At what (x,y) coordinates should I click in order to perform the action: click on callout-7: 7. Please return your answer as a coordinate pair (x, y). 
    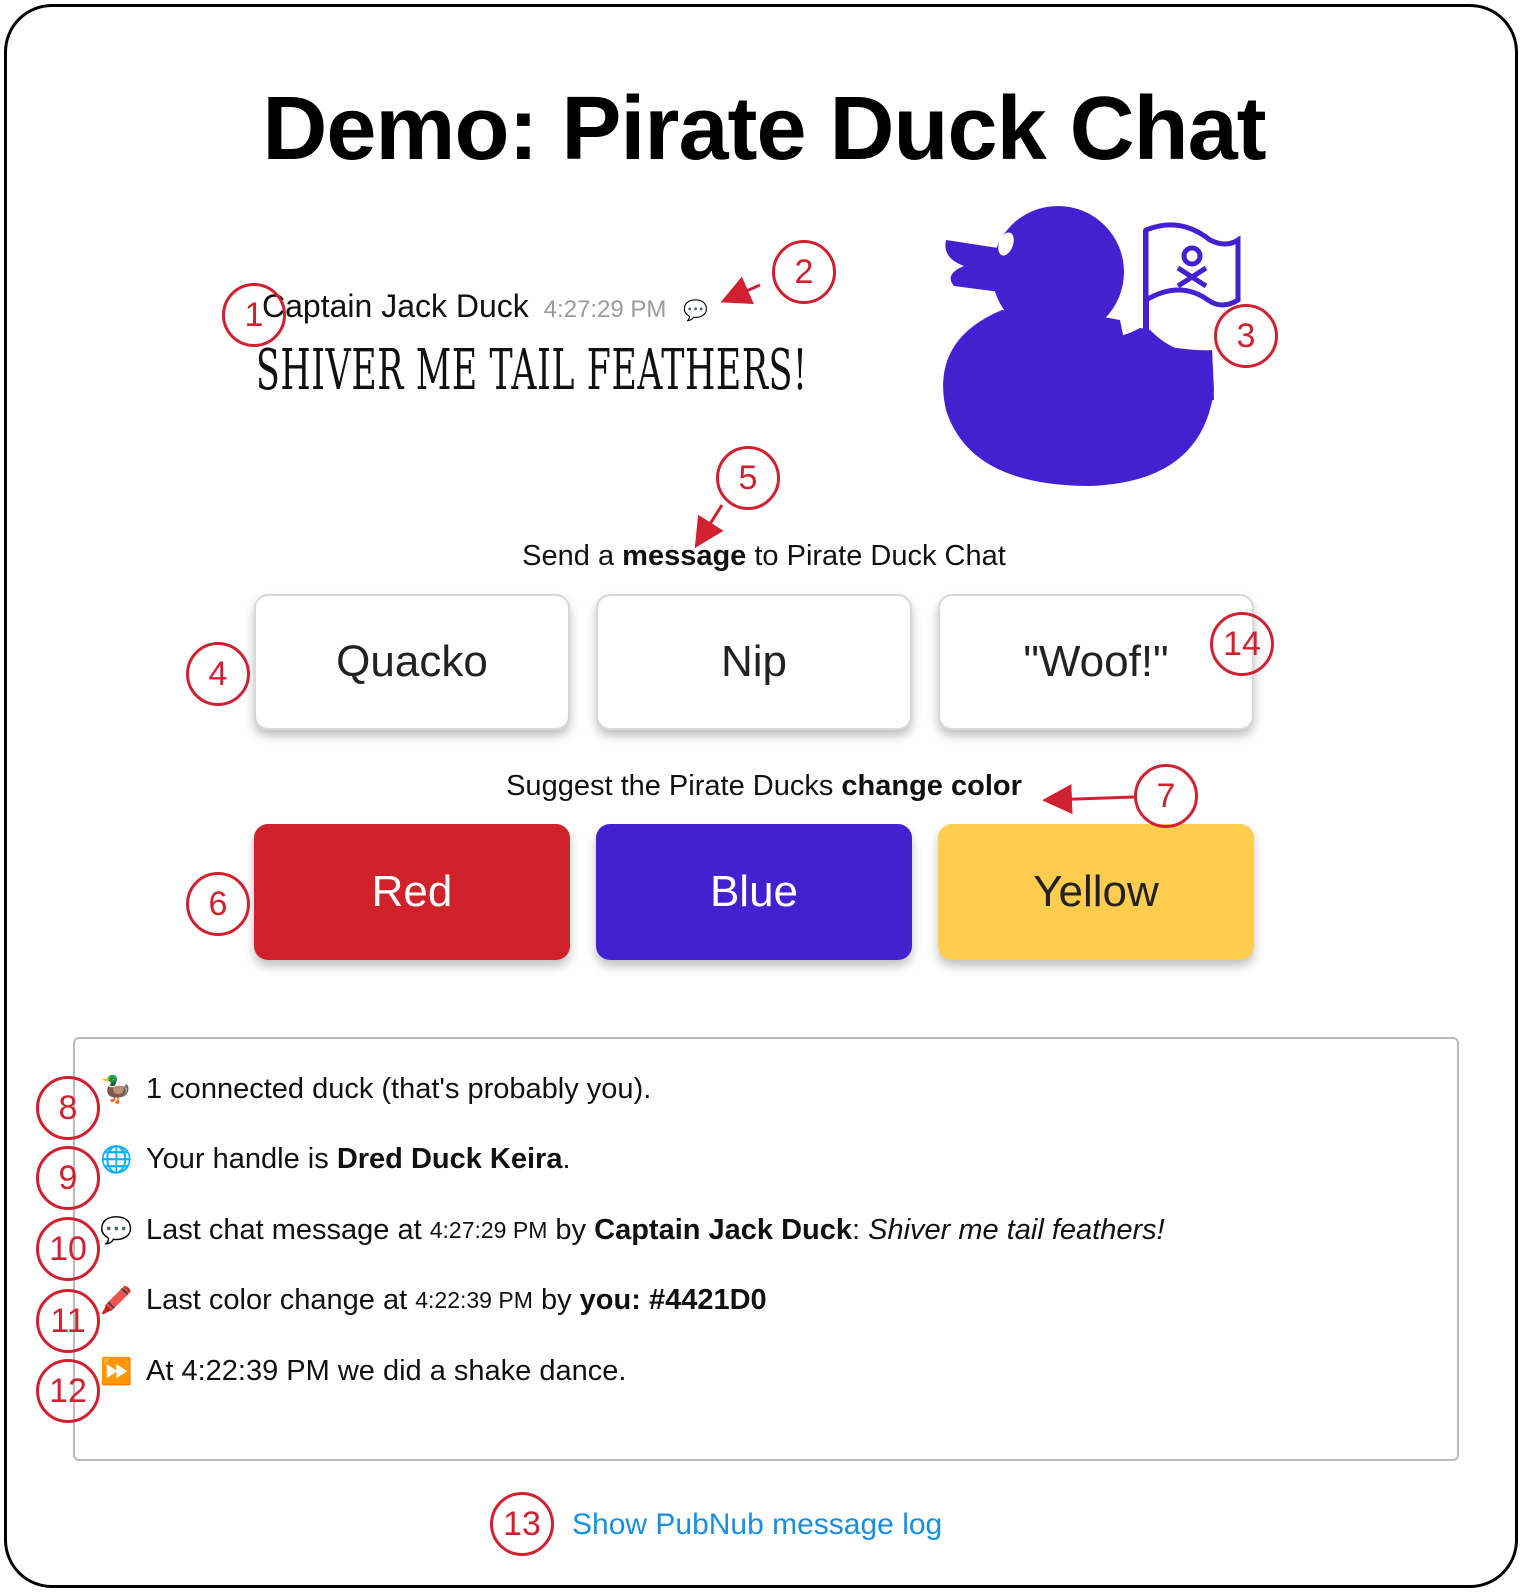
    Looking at the image, I should click on (1166, 796).